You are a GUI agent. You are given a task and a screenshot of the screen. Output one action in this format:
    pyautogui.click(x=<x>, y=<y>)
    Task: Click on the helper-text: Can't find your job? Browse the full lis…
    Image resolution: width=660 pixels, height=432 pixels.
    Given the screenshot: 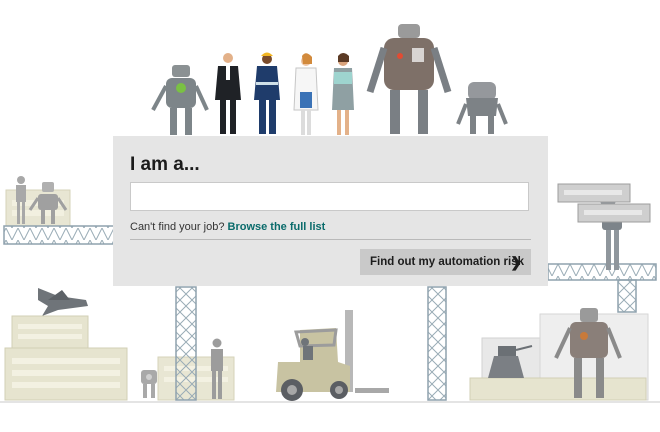 What is the action you would take?
    pyautogui.click(x=227, y=227)
    